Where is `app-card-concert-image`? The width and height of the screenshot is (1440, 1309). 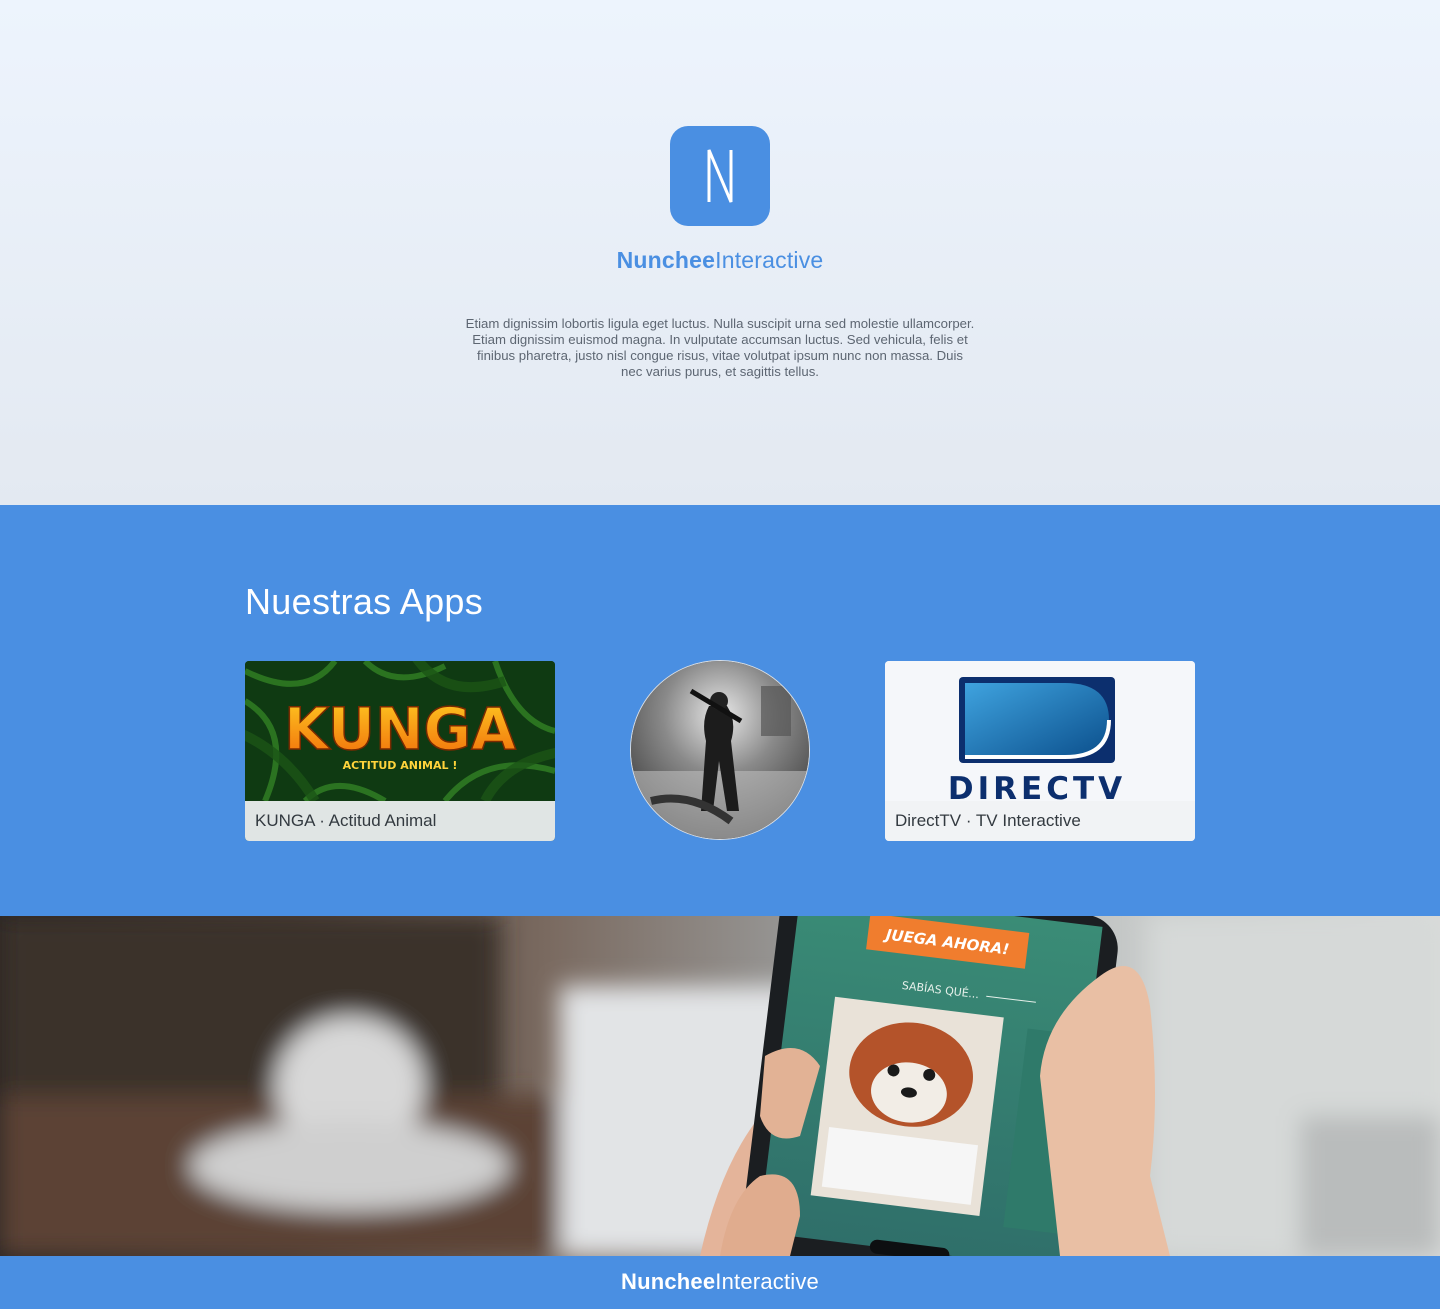 app-card-concert-image is located at coordinates (720, 750).